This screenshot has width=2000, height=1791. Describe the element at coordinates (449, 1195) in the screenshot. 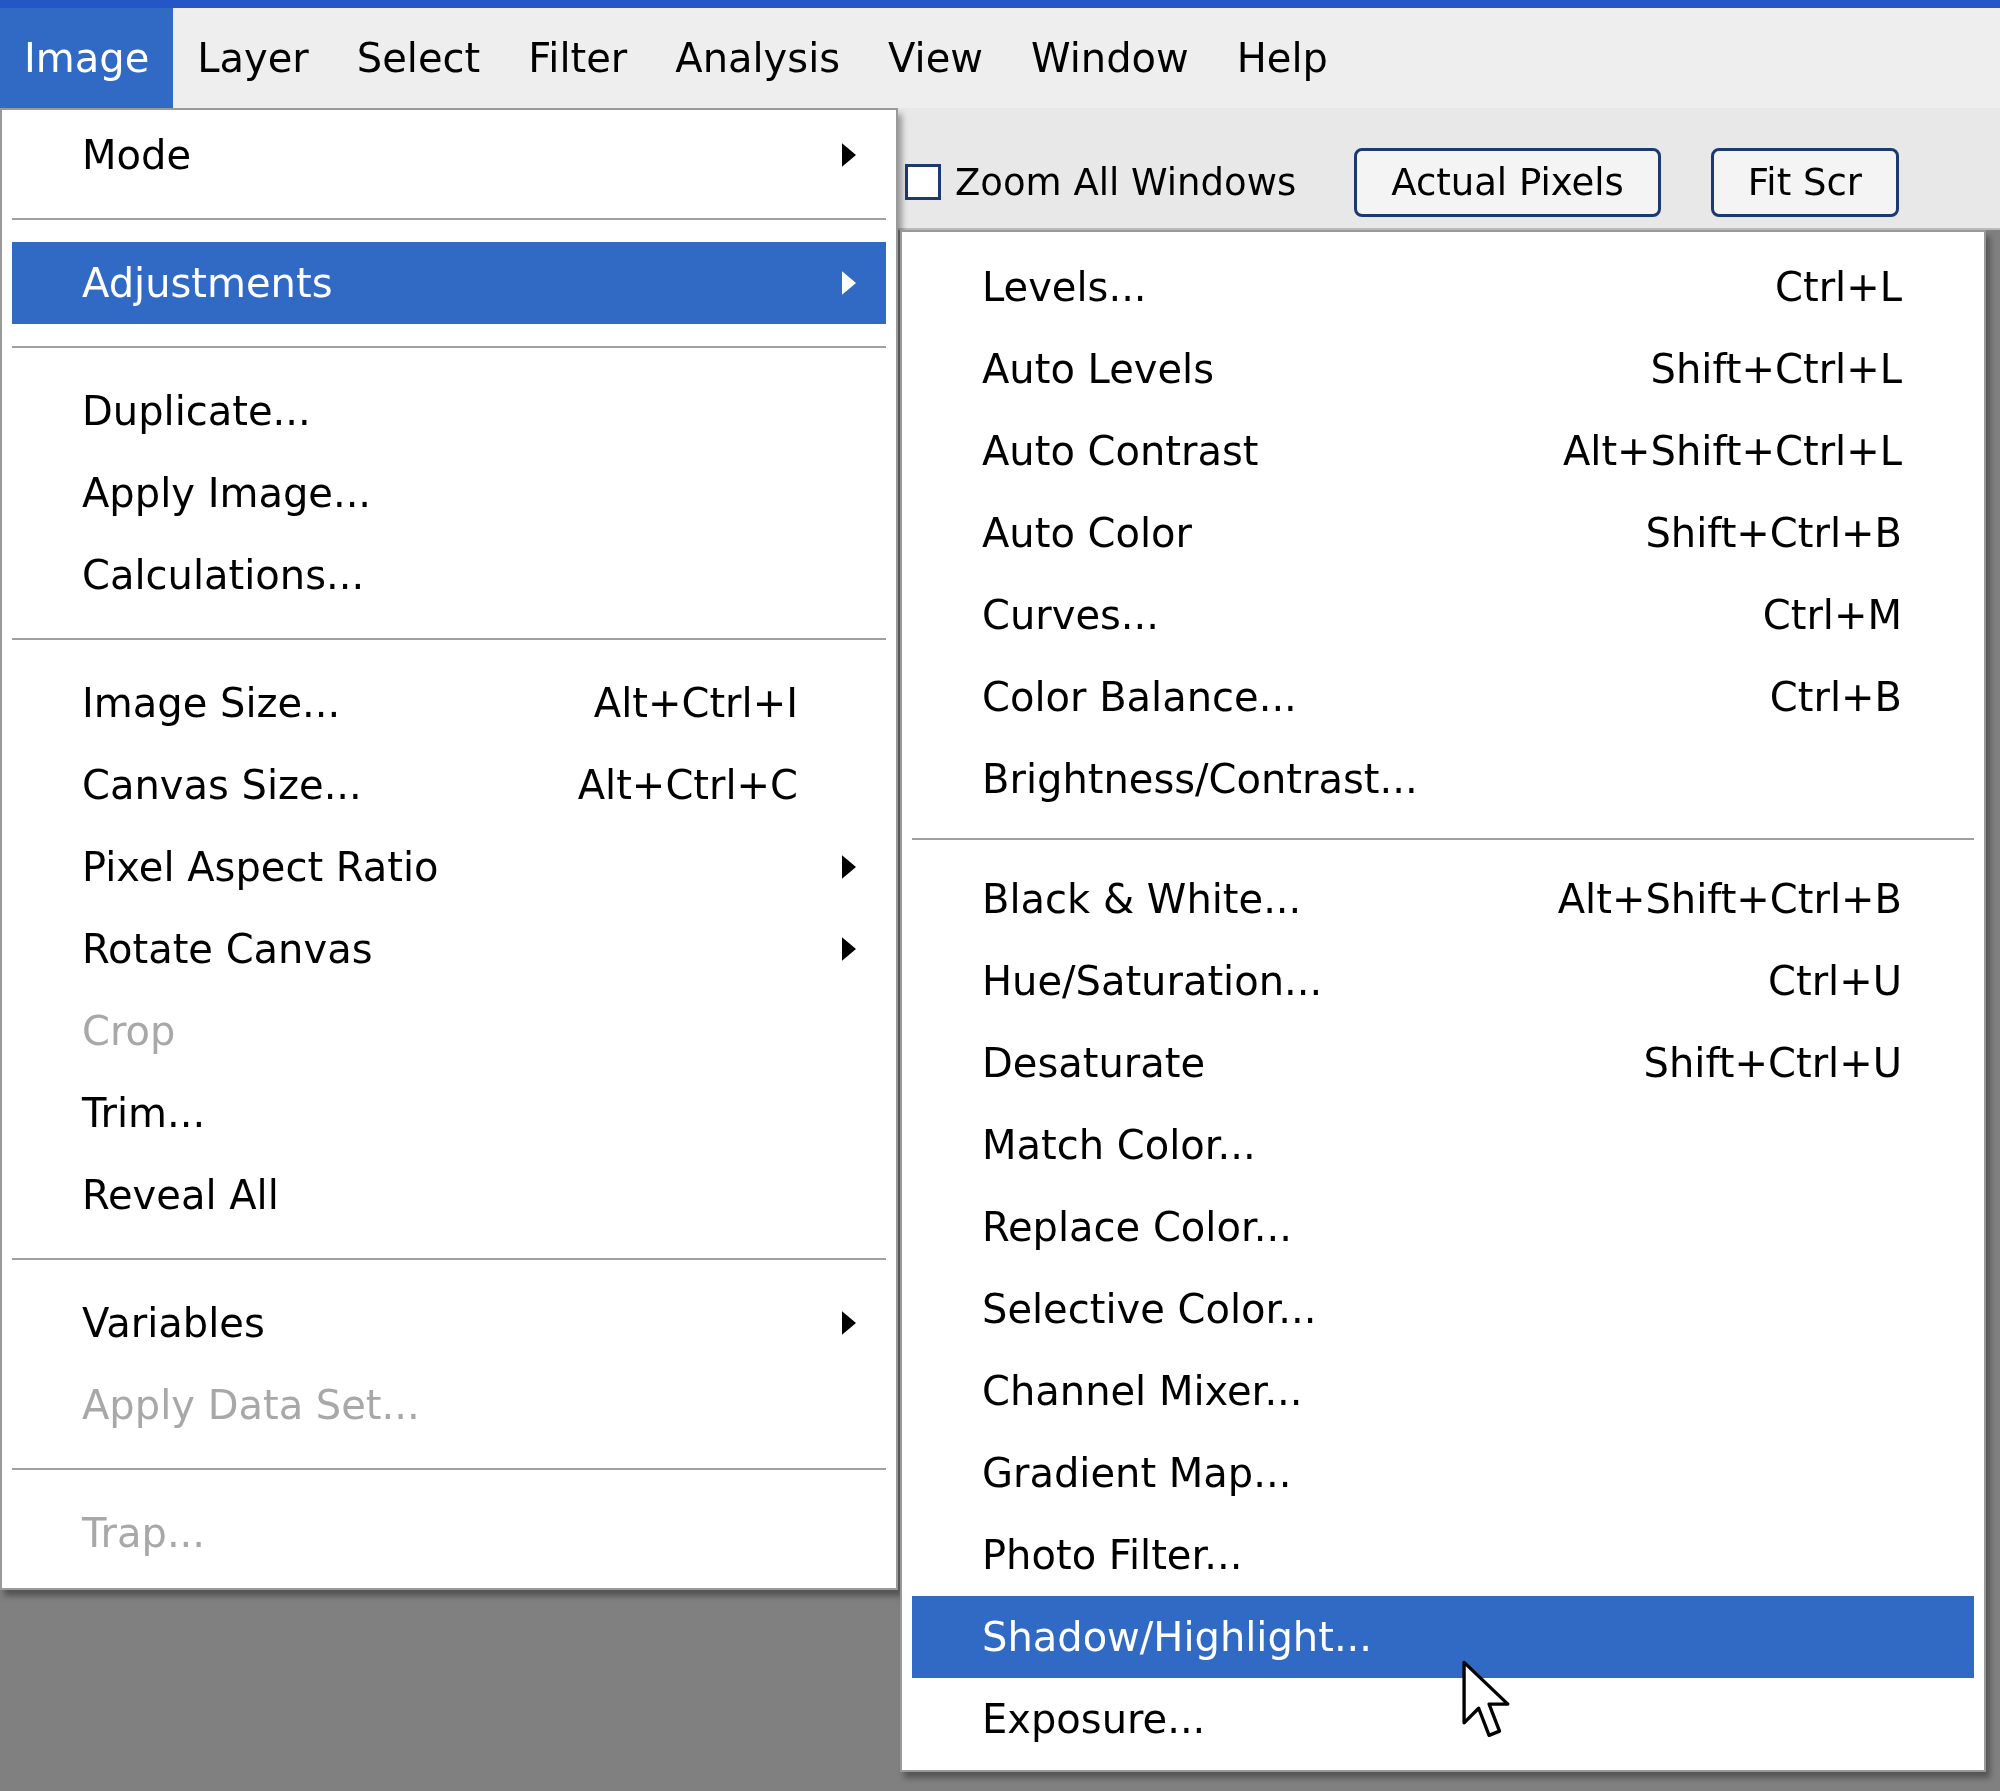

I see `menu-item: Reveal All` at that location.